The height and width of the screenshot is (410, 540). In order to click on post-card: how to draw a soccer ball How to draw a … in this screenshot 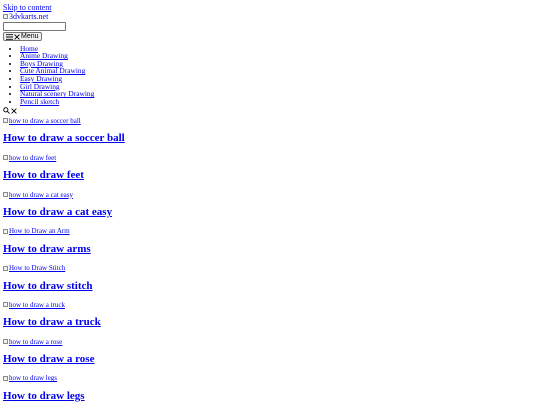, I will do `click(270, 134)`.